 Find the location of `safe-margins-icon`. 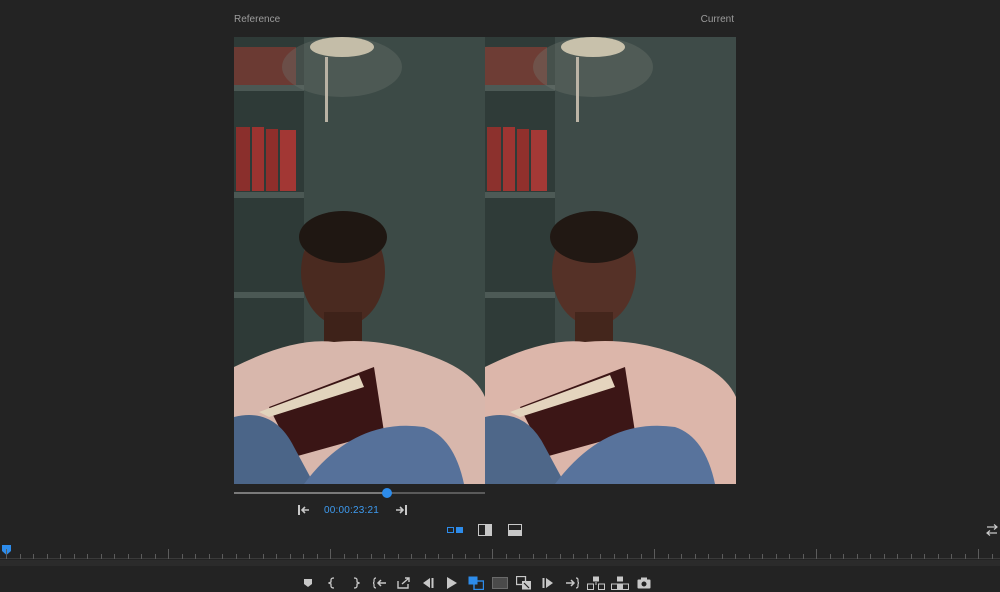

safe-margins-icon is located at coordinates (500, 583).